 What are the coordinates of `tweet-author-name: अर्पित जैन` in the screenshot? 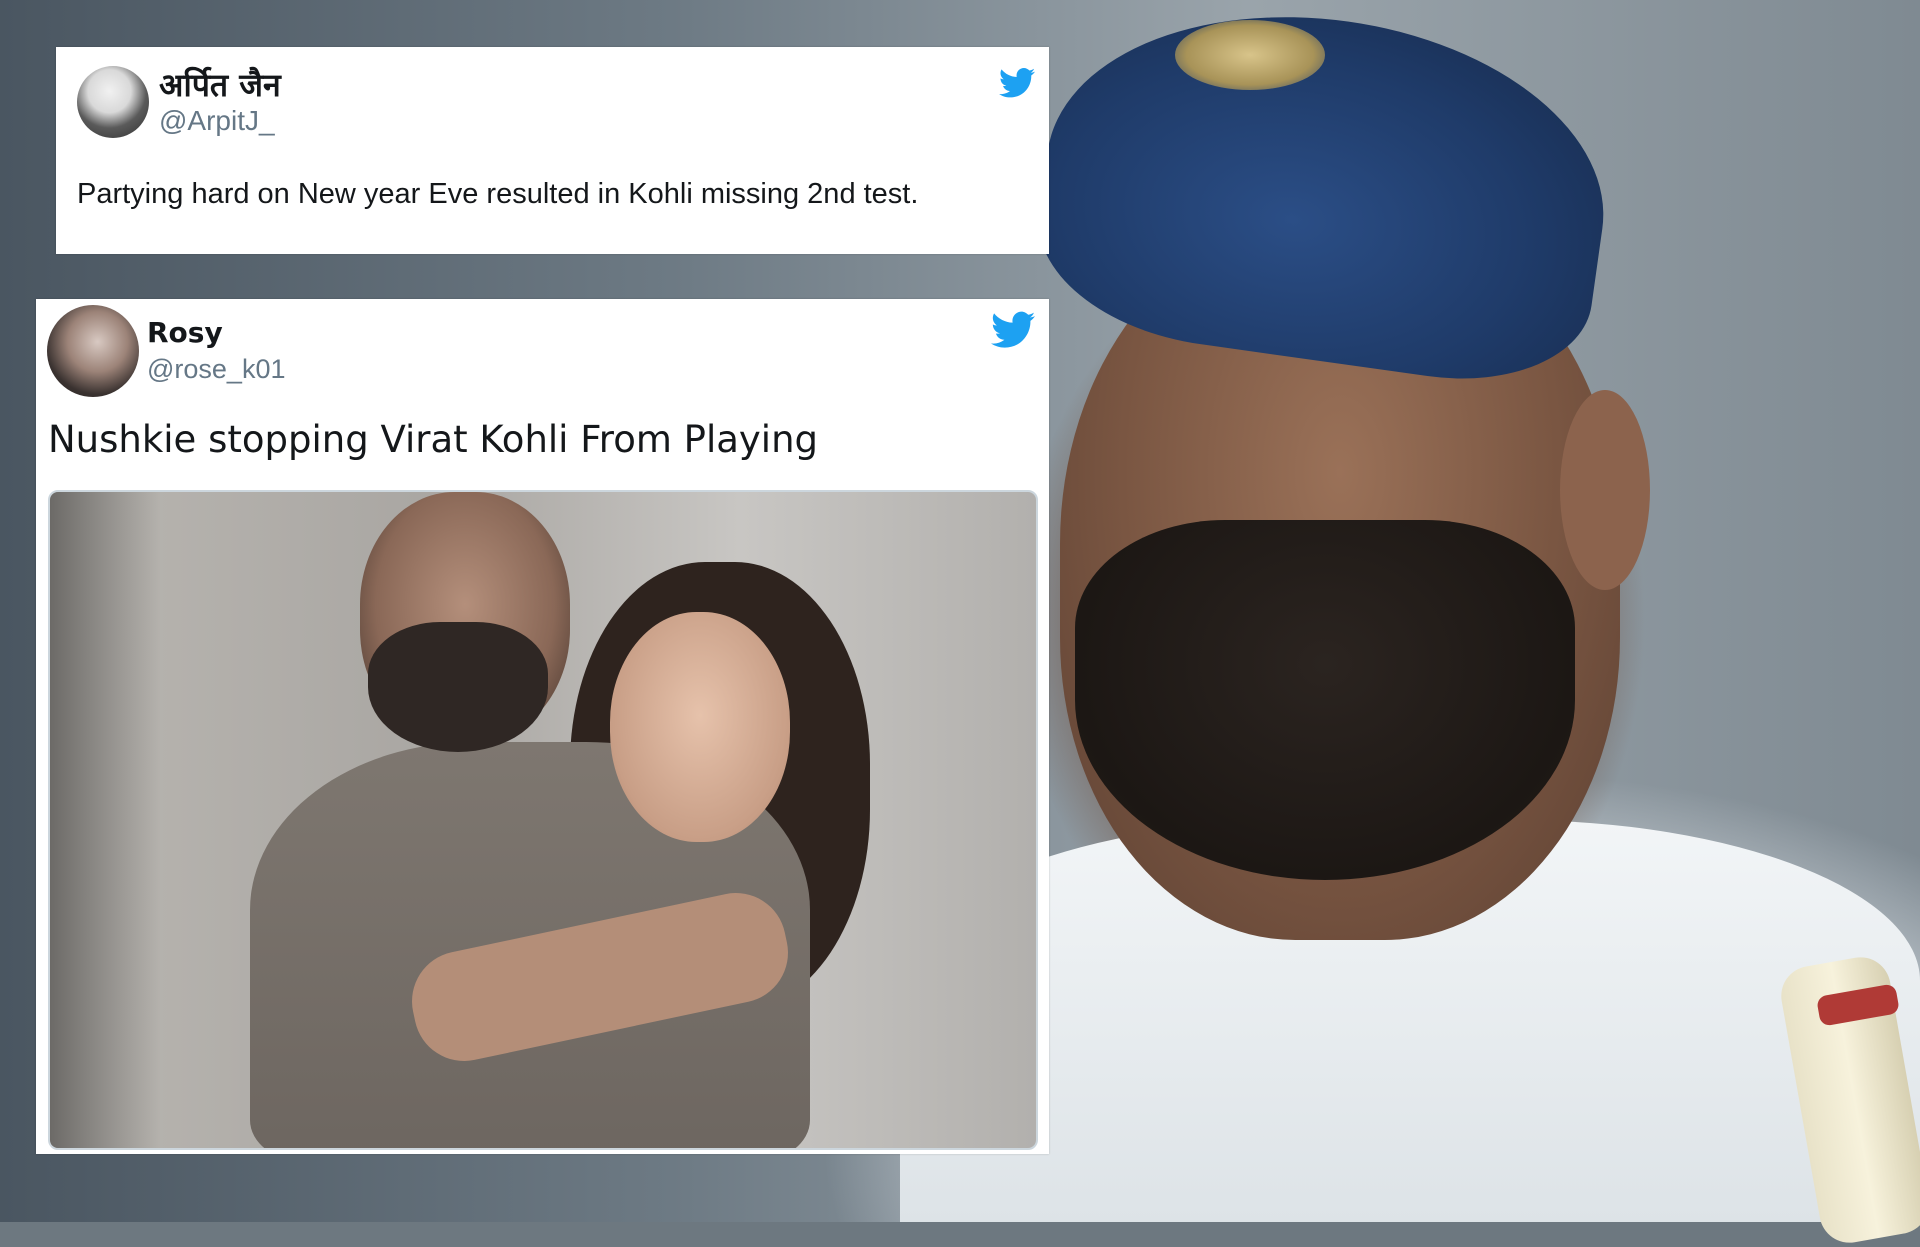 It's located at (220, 84).